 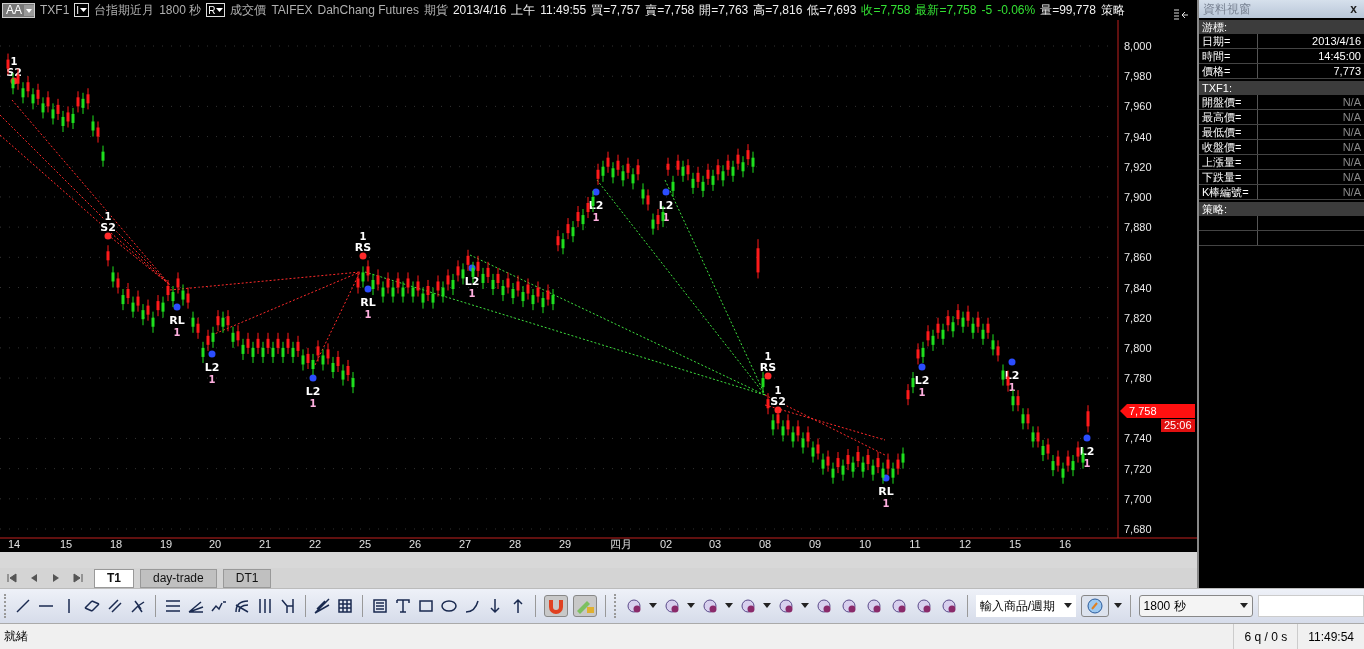 What do you see at coordinates (1347, 71) in the screenshot?
I see `field-value: 7,773` at bounding box center [1347, 71].